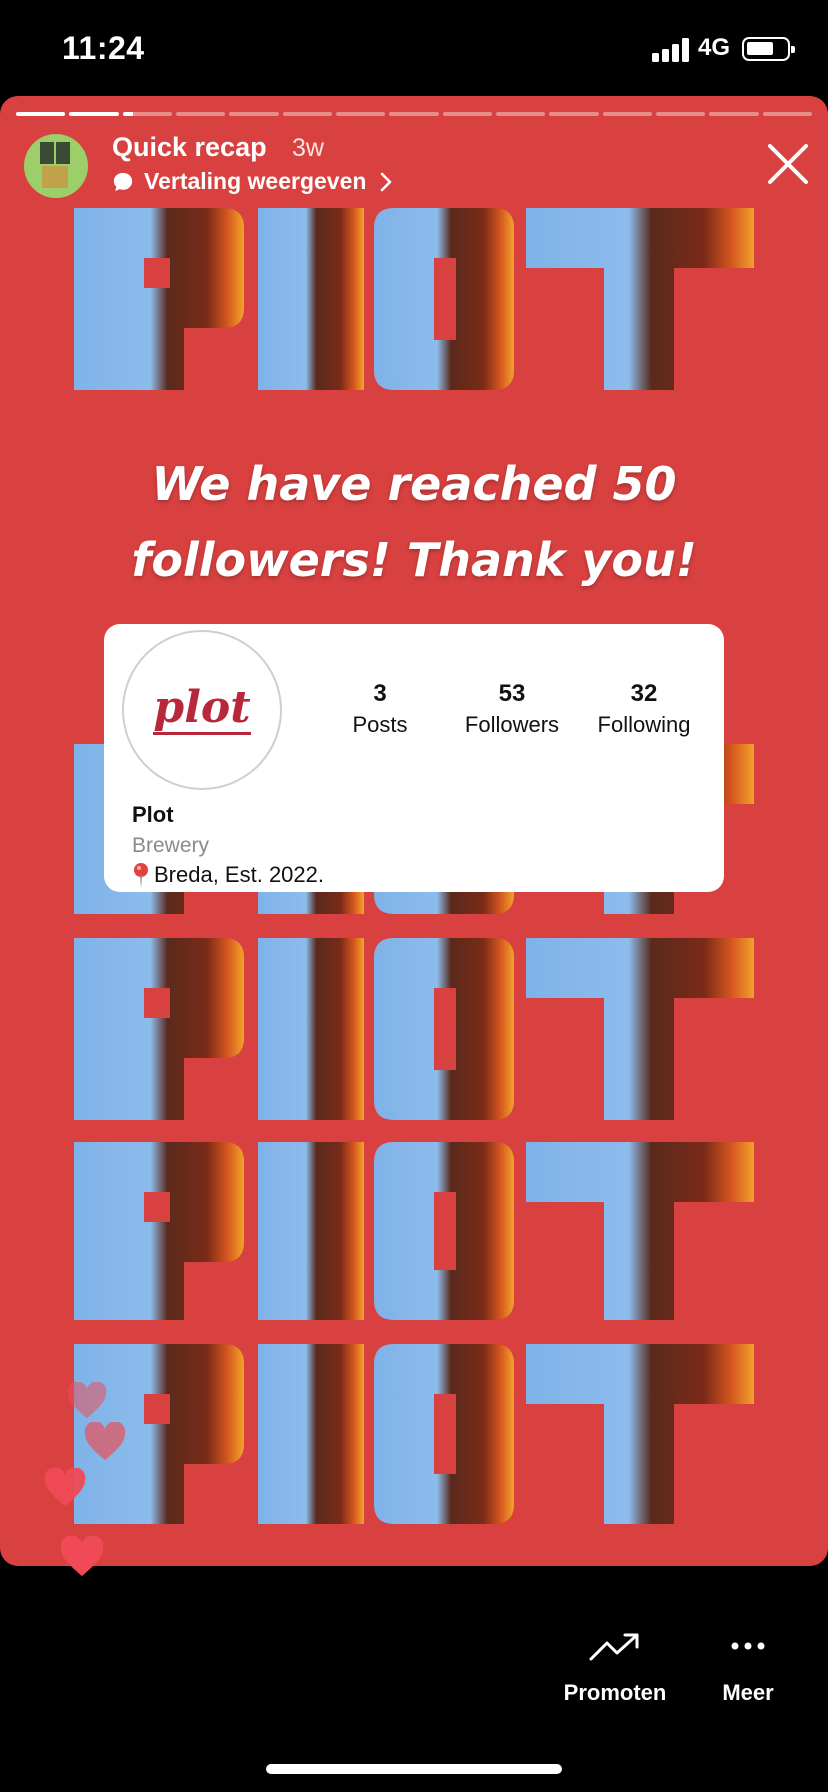 This screenshot has height=1792, width=828. I want to click on network-type: 4G, so click(714, 47).